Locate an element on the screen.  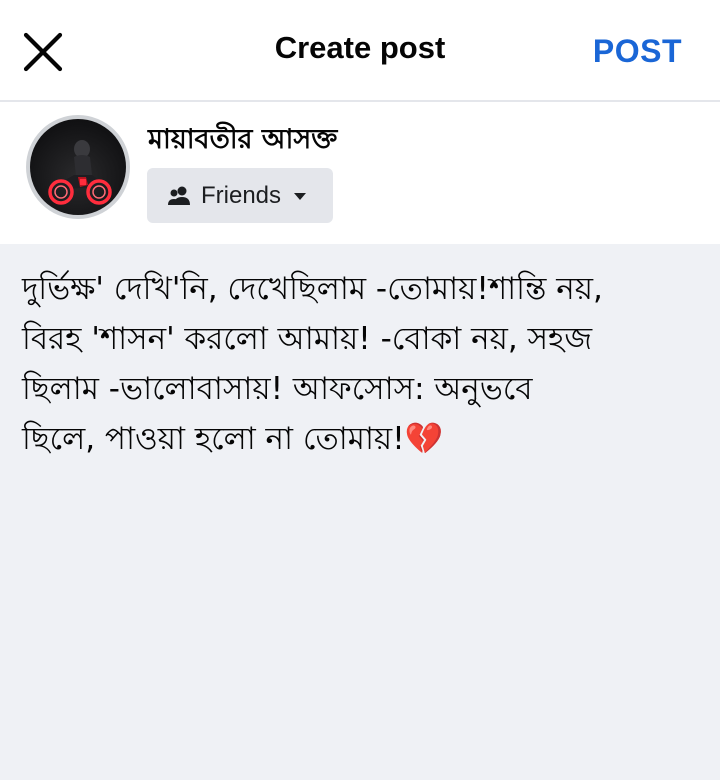
avatar-image is located at coordinates (78, 167).